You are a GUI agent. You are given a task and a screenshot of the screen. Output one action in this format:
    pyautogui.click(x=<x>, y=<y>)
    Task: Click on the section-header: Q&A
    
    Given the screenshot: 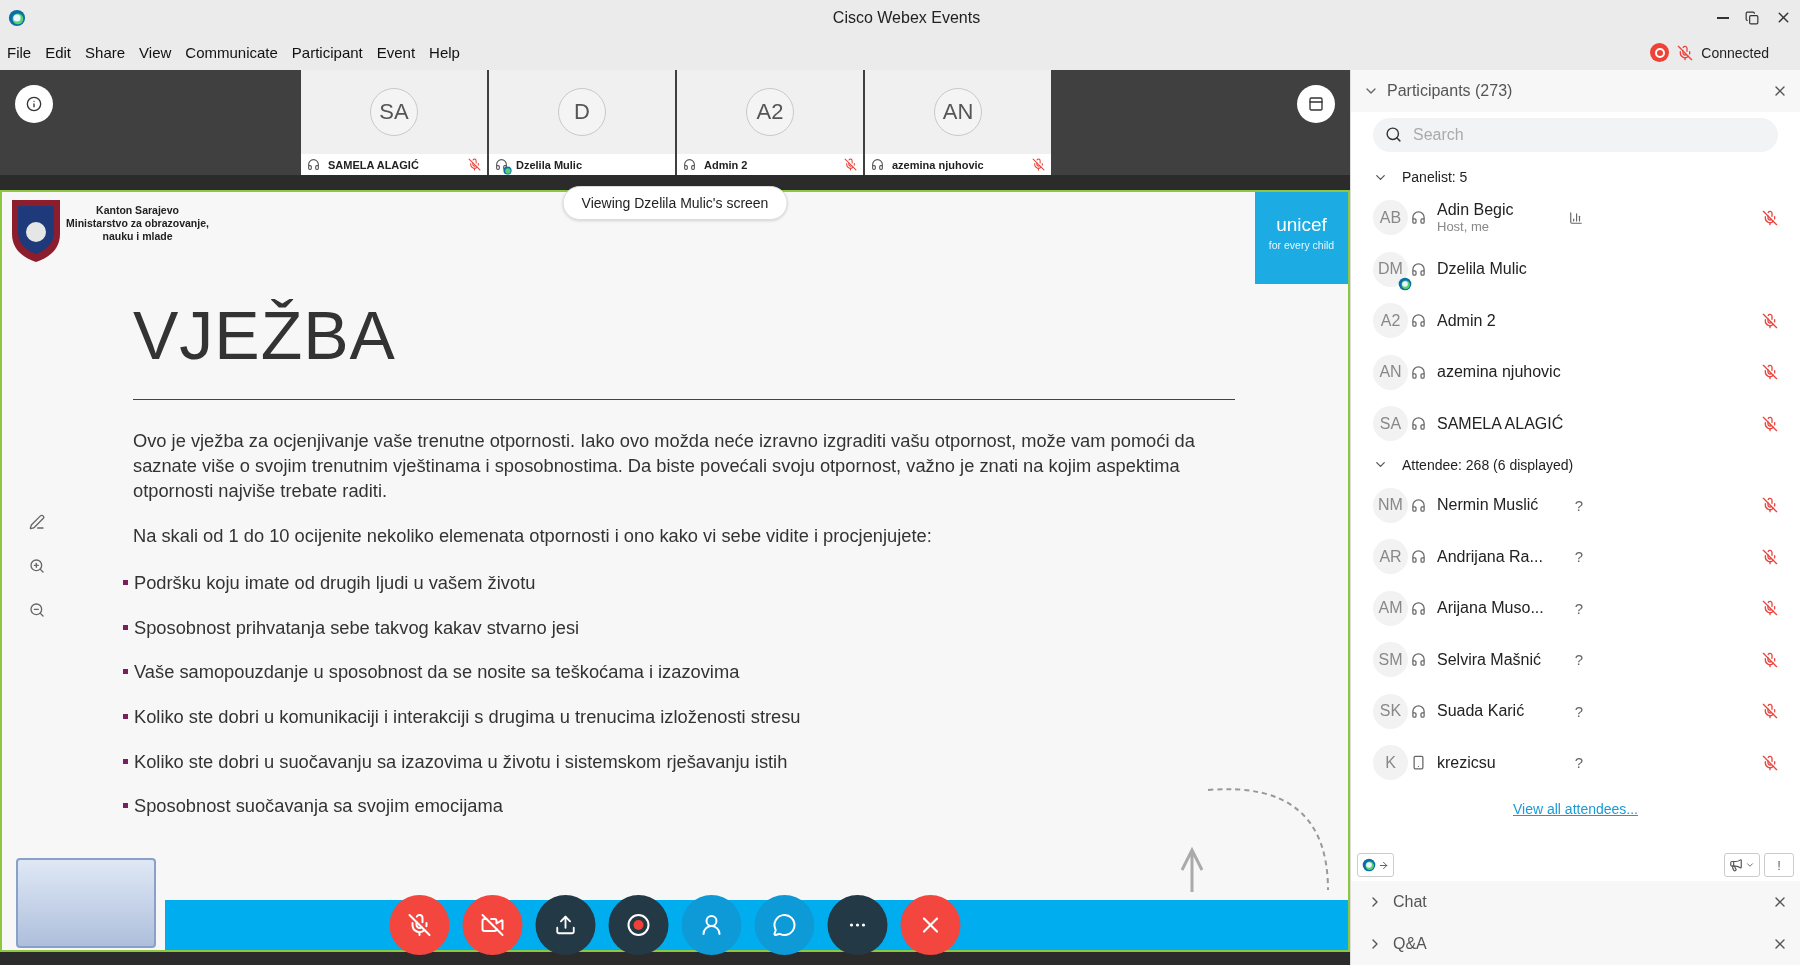 What is the action you would take?
    pyautogui.click(x=1575, y=944)
    